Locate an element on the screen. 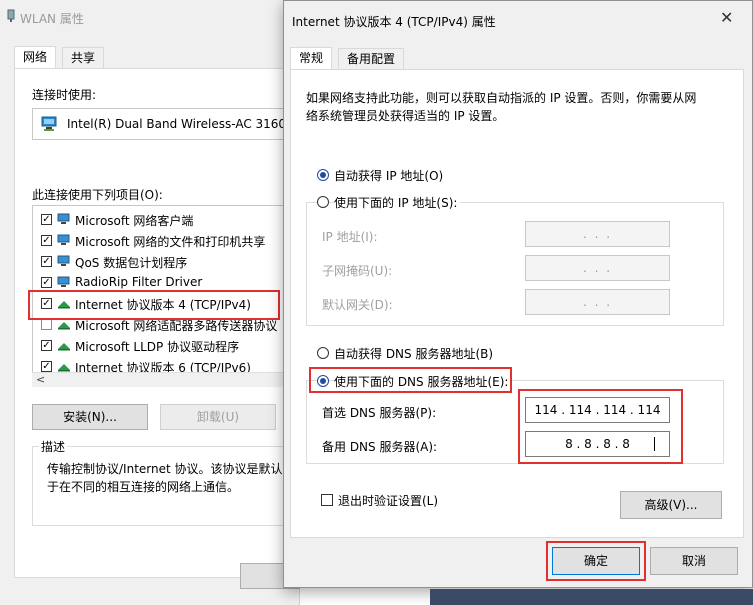 Image resolution: width=753 pixels, height=605 pixels. manual-ip-label: 使用下面的 IP 地址(S): is located at coordinates (397, 202).